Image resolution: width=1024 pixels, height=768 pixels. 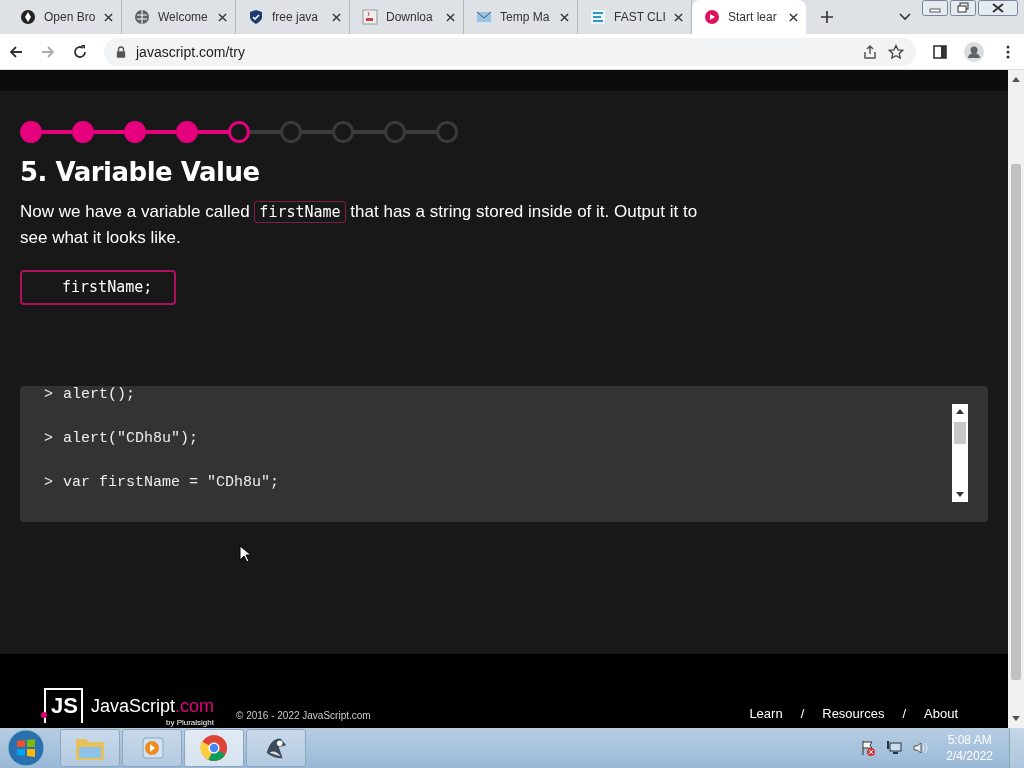 What do you see at coordinates (894, 748) in the screenshot?
I see `network-icon` at bounding box center [894, 748].